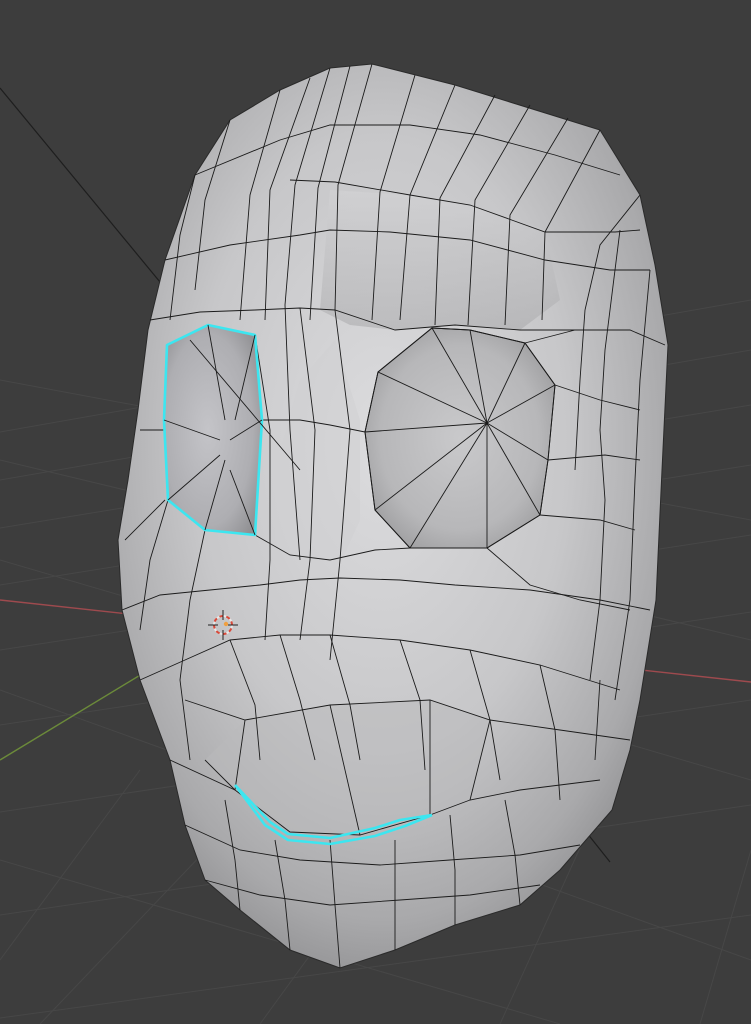 This screenshot has height=1024, width=751. What do you see at coordinates (460, 438) in the screenshot?
I see `right-eye-socket` at bounding box center [460, 438].